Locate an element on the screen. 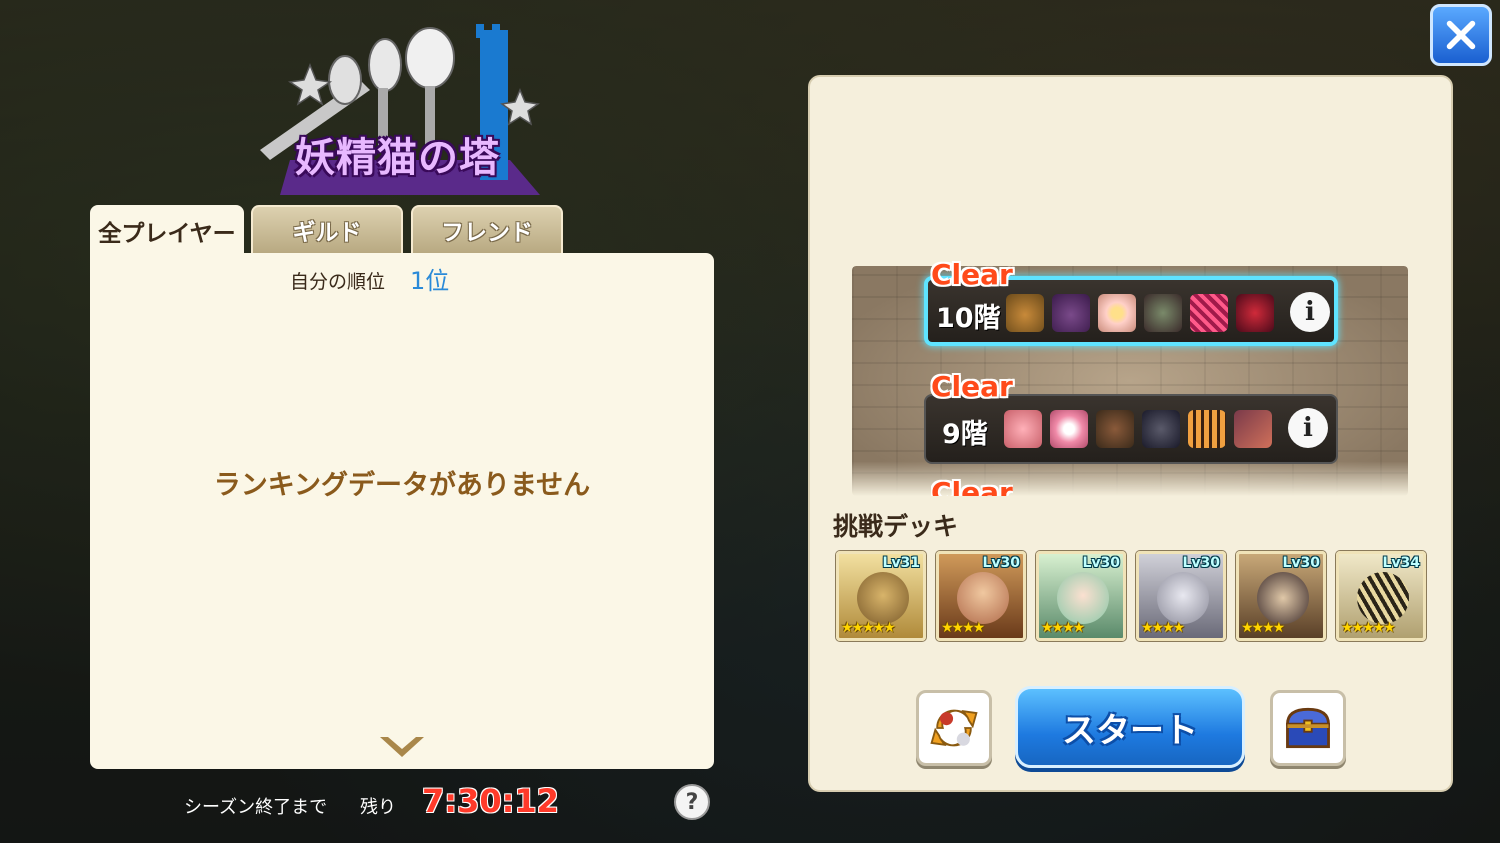 The image size is (1500, 843). floor-label: 10階 is located at coordinates (968, 318).